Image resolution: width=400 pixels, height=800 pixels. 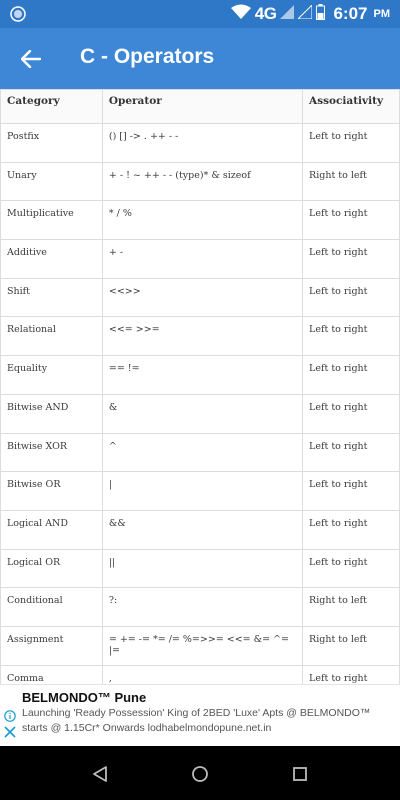 I want to click on cell-operator: ^, so click(x=202, y=452).